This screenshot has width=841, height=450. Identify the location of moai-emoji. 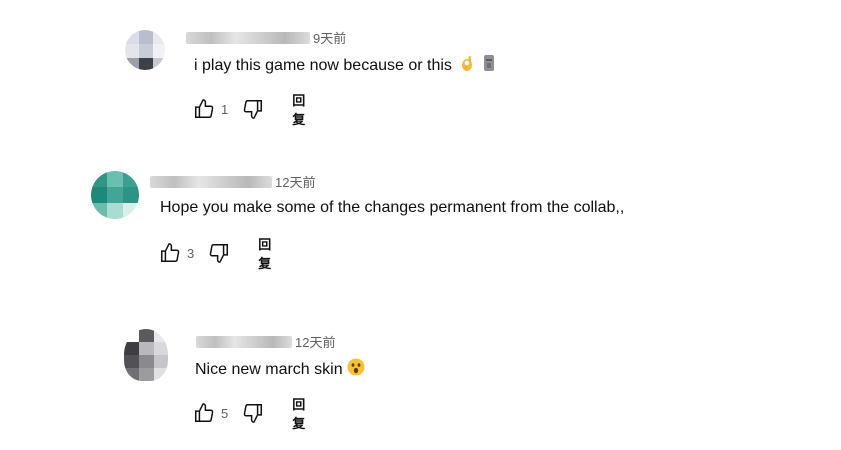
(489, 65).